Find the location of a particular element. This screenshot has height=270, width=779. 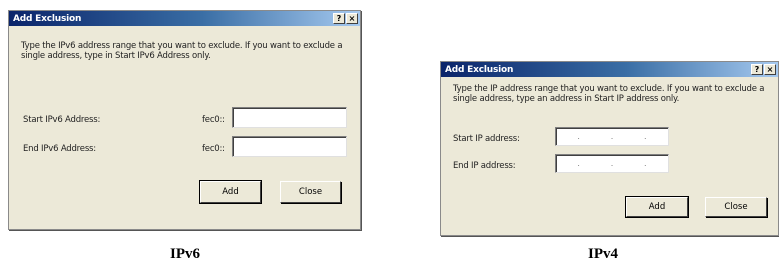

ipv4-start-input: . . . is located at coordinates (612, 136).